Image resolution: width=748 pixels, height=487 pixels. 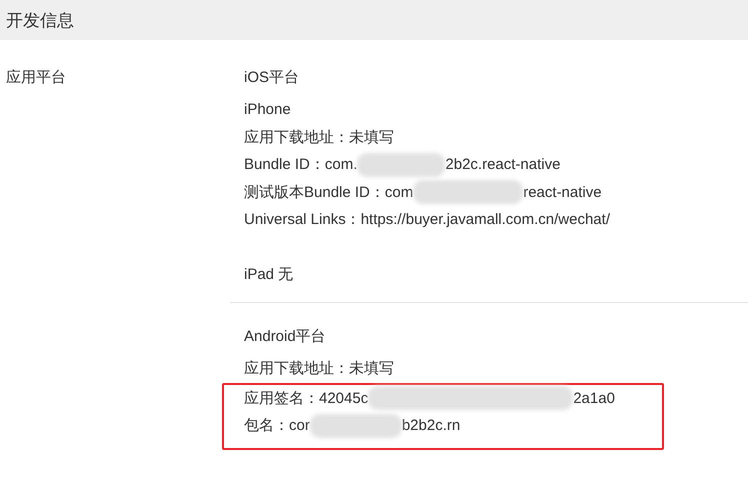 I want to click on section-title: 开发信息, so click(x=40, y=21).